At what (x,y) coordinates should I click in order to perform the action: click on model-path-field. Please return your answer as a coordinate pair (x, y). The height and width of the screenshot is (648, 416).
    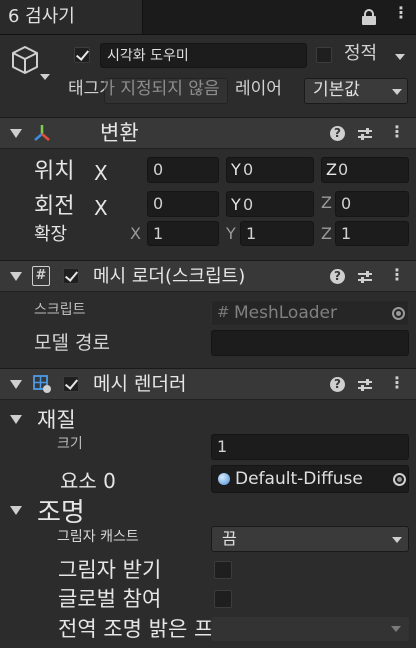
    Looking at the image, I should click on (310, 343).